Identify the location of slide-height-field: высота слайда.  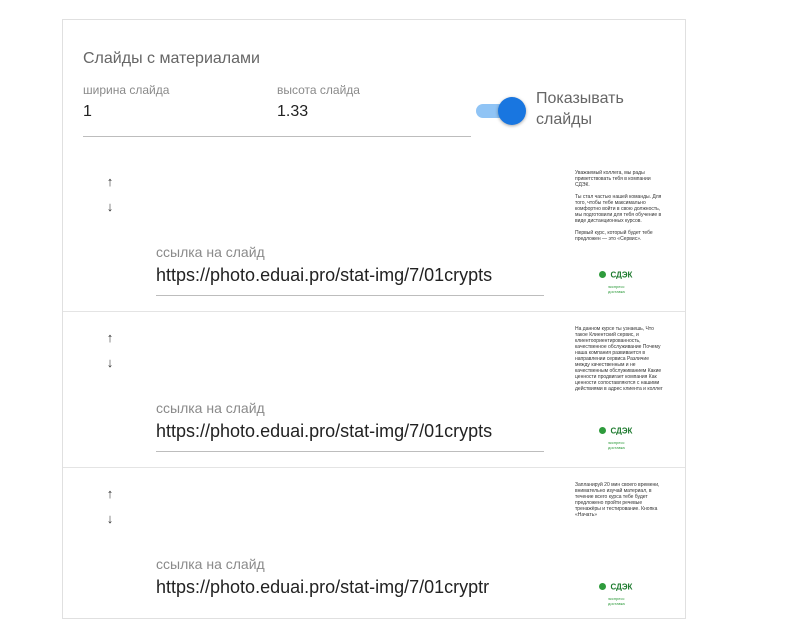
(367, 102).